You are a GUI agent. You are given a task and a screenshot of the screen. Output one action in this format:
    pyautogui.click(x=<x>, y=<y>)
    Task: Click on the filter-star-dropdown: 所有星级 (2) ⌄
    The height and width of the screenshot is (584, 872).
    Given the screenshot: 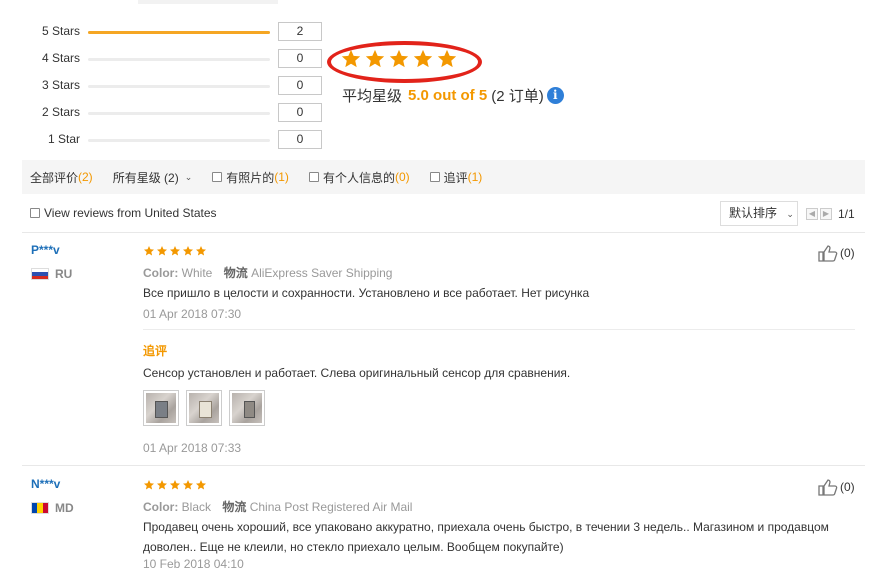 What is the action you would take?
    pyautogui.click(x=153, y=177)
    